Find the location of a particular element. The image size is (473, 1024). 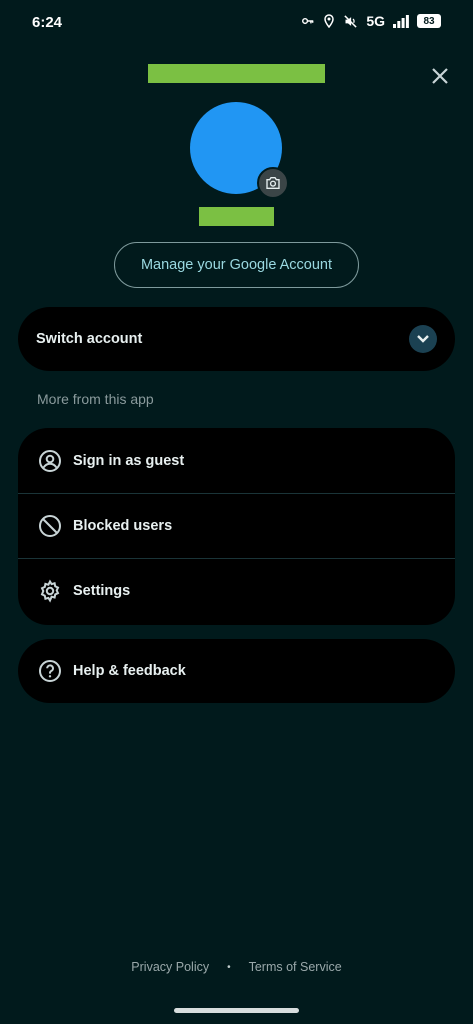

menu-item-label: Sign in as guest is located at coordinates (129, 460).